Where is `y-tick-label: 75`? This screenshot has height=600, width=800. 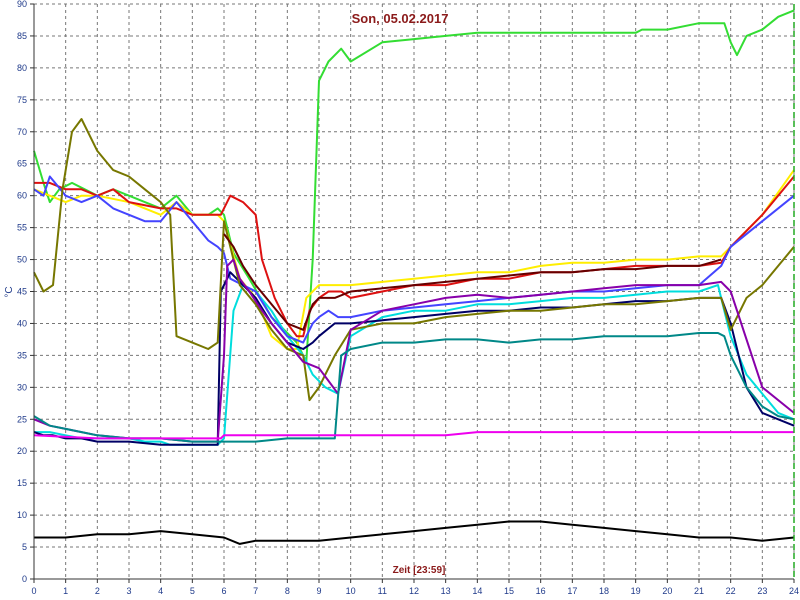
y-tick-label: 75 is located at coordinates (22, 100).